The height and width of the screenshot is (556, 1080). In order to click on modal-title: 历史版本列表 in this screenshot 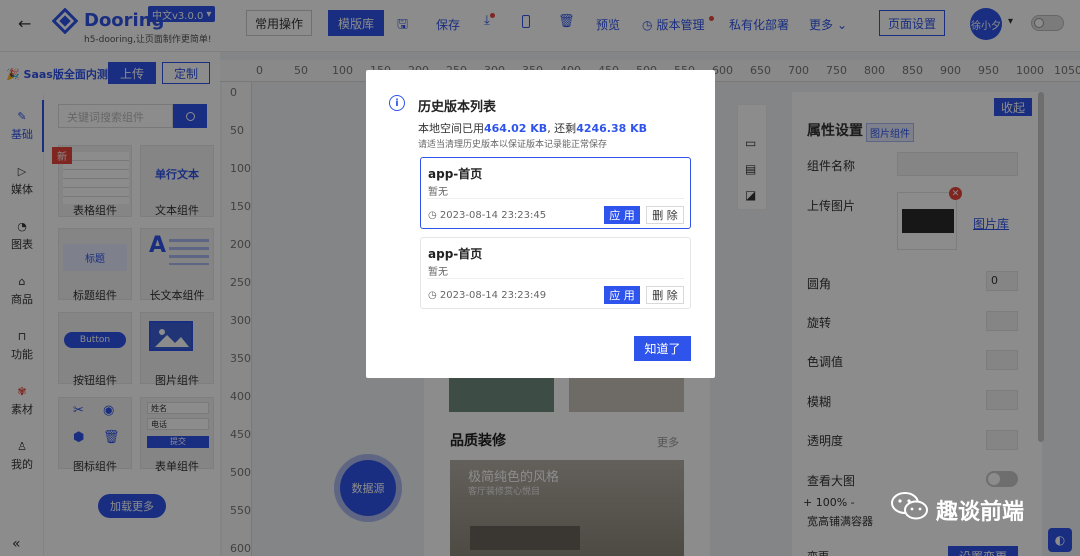, I will do `click(457, 107)`.